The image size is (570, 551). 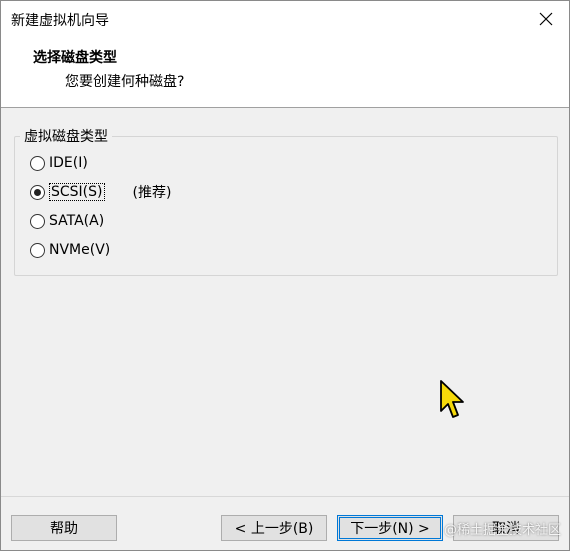 I want to click on radio-sata: SATA(A), so click(x=67, y=221).